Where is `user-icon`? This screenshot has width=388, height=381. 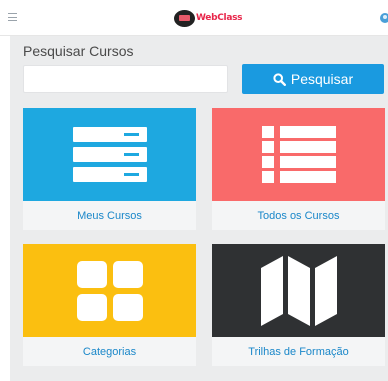
user-icon is located at coordinates (384, 18).